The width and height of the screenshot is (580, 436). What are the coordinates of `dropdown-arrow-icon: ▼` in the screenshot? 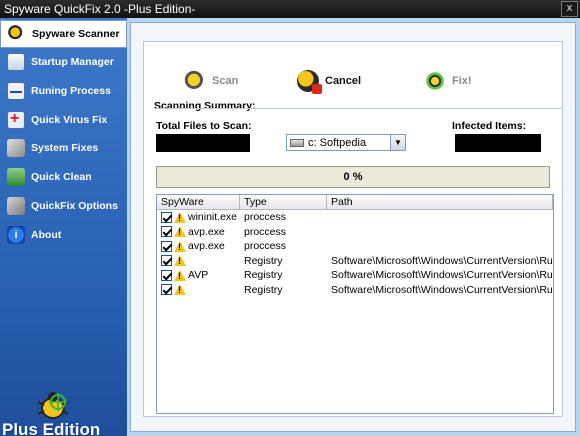 It's located at (397, 142).